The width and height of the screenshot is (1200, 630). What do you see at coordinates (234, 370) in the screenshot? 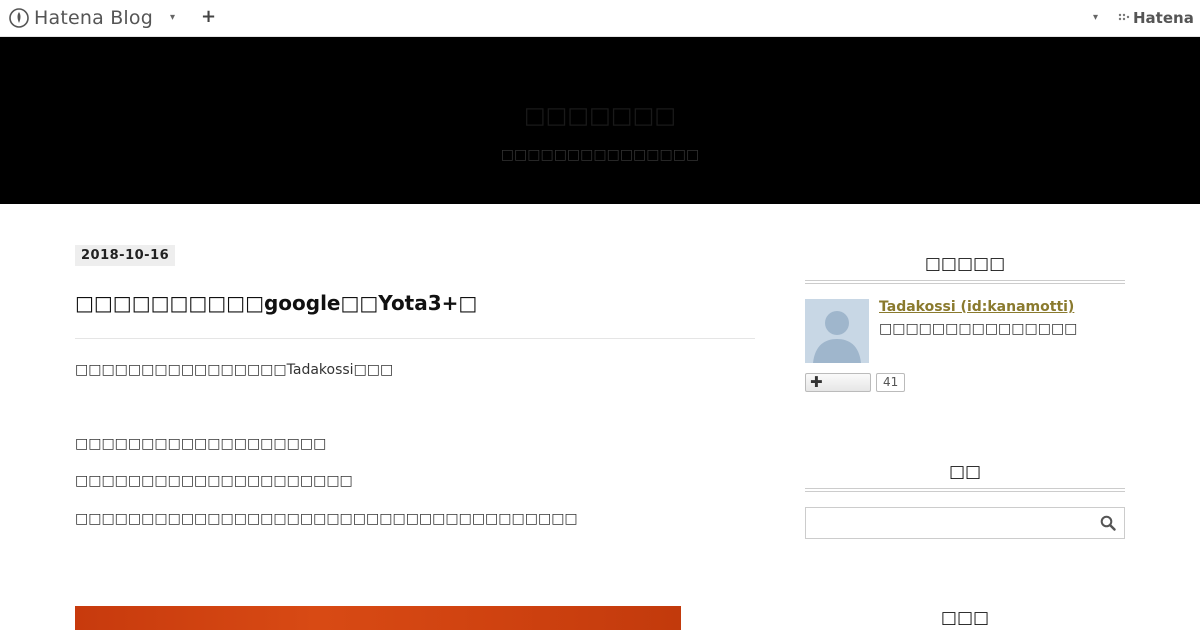
I see `entry-paragraph: □□□□□□□□□□□□□□□□Tadakossi□□□` at bounding box center [234, 370].